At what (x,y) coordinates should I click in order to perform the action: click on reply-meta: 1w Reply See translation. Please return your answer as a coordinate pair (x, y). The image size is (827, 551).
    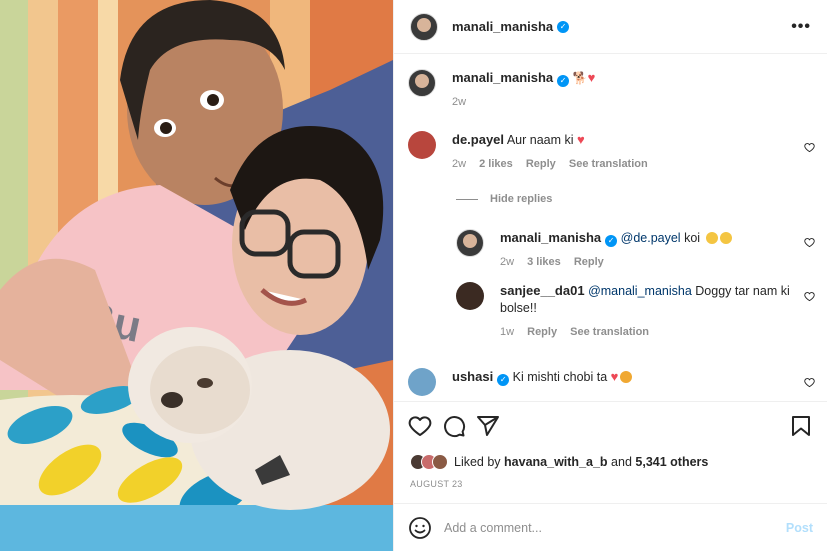
    Looking at the image, I should click on (646, 332).